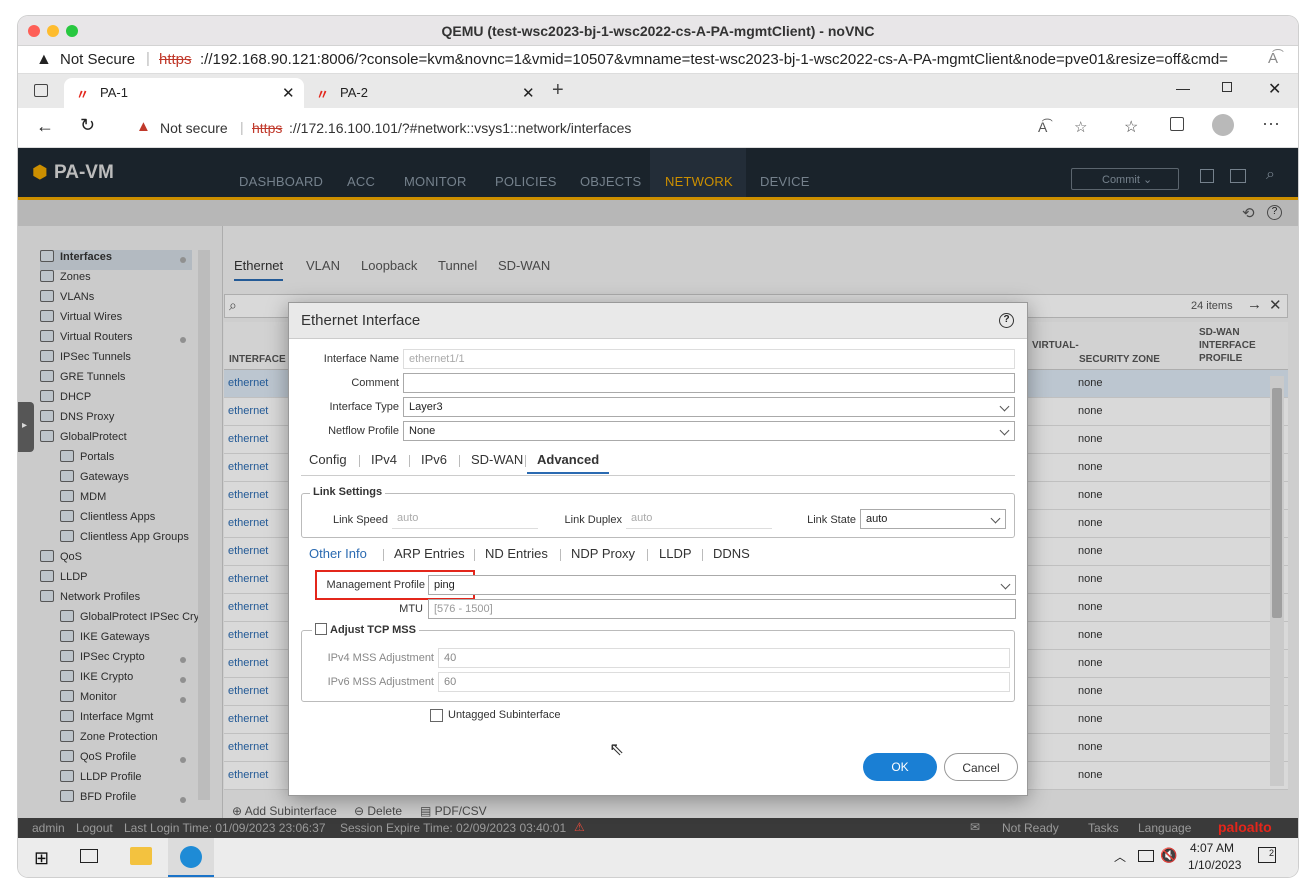 Image resolution: width=1316 pixels, height=895 pixels. What do you see at coordinates (422, 431) in the screenshot?
I see `selected-value: None` at bounding box center [422, 431].